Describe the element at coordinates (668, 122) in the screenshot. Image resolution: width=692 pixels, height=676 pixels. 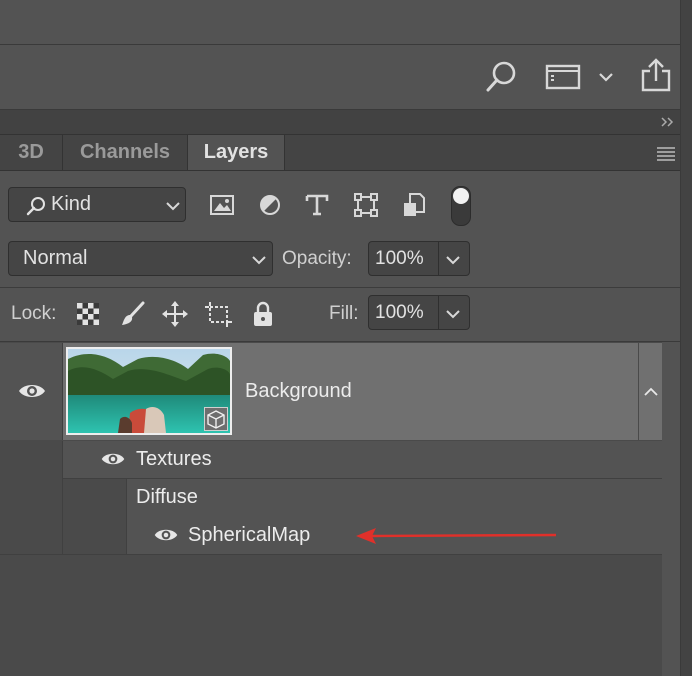
I see `collapse-panels-icon` at that location.